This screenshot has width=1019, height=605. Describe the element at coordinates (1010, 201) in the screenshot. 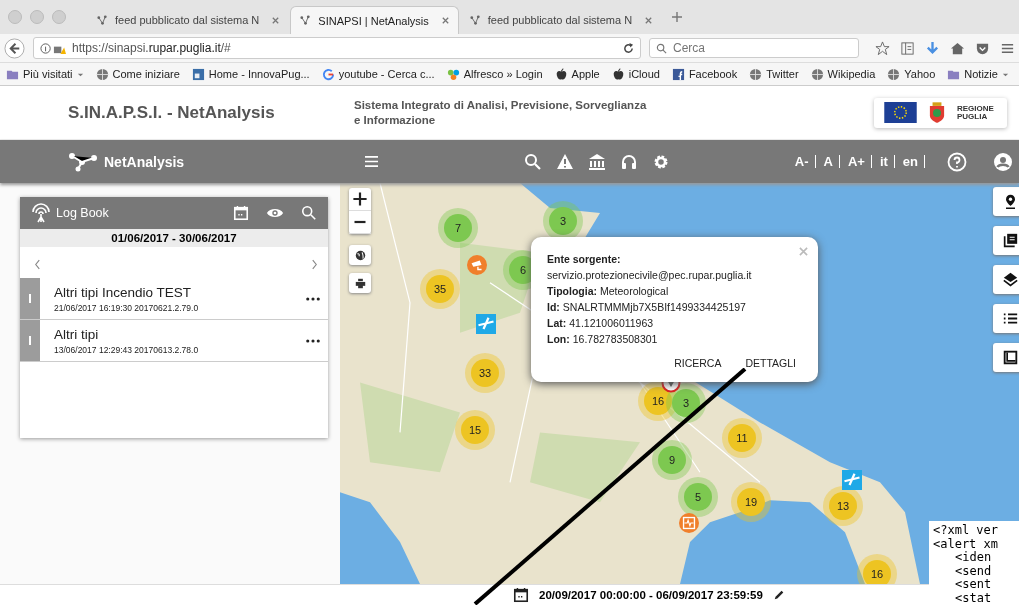

I see `map-pin-icon` at that location.